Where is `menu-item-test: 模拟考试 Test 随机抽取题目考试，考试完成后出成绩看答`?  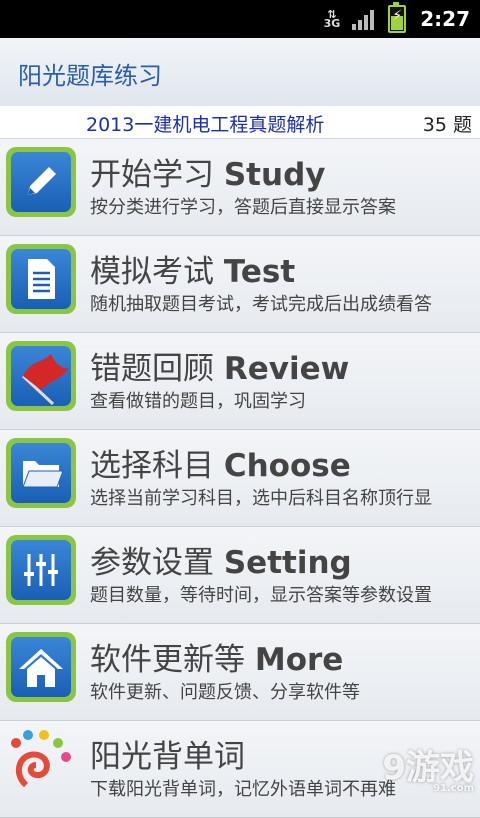 menu-item-test: 模拟考试 Test 随机抽取题目考试，考试完成后出成绩看答 is located at coordinates (240, 284).